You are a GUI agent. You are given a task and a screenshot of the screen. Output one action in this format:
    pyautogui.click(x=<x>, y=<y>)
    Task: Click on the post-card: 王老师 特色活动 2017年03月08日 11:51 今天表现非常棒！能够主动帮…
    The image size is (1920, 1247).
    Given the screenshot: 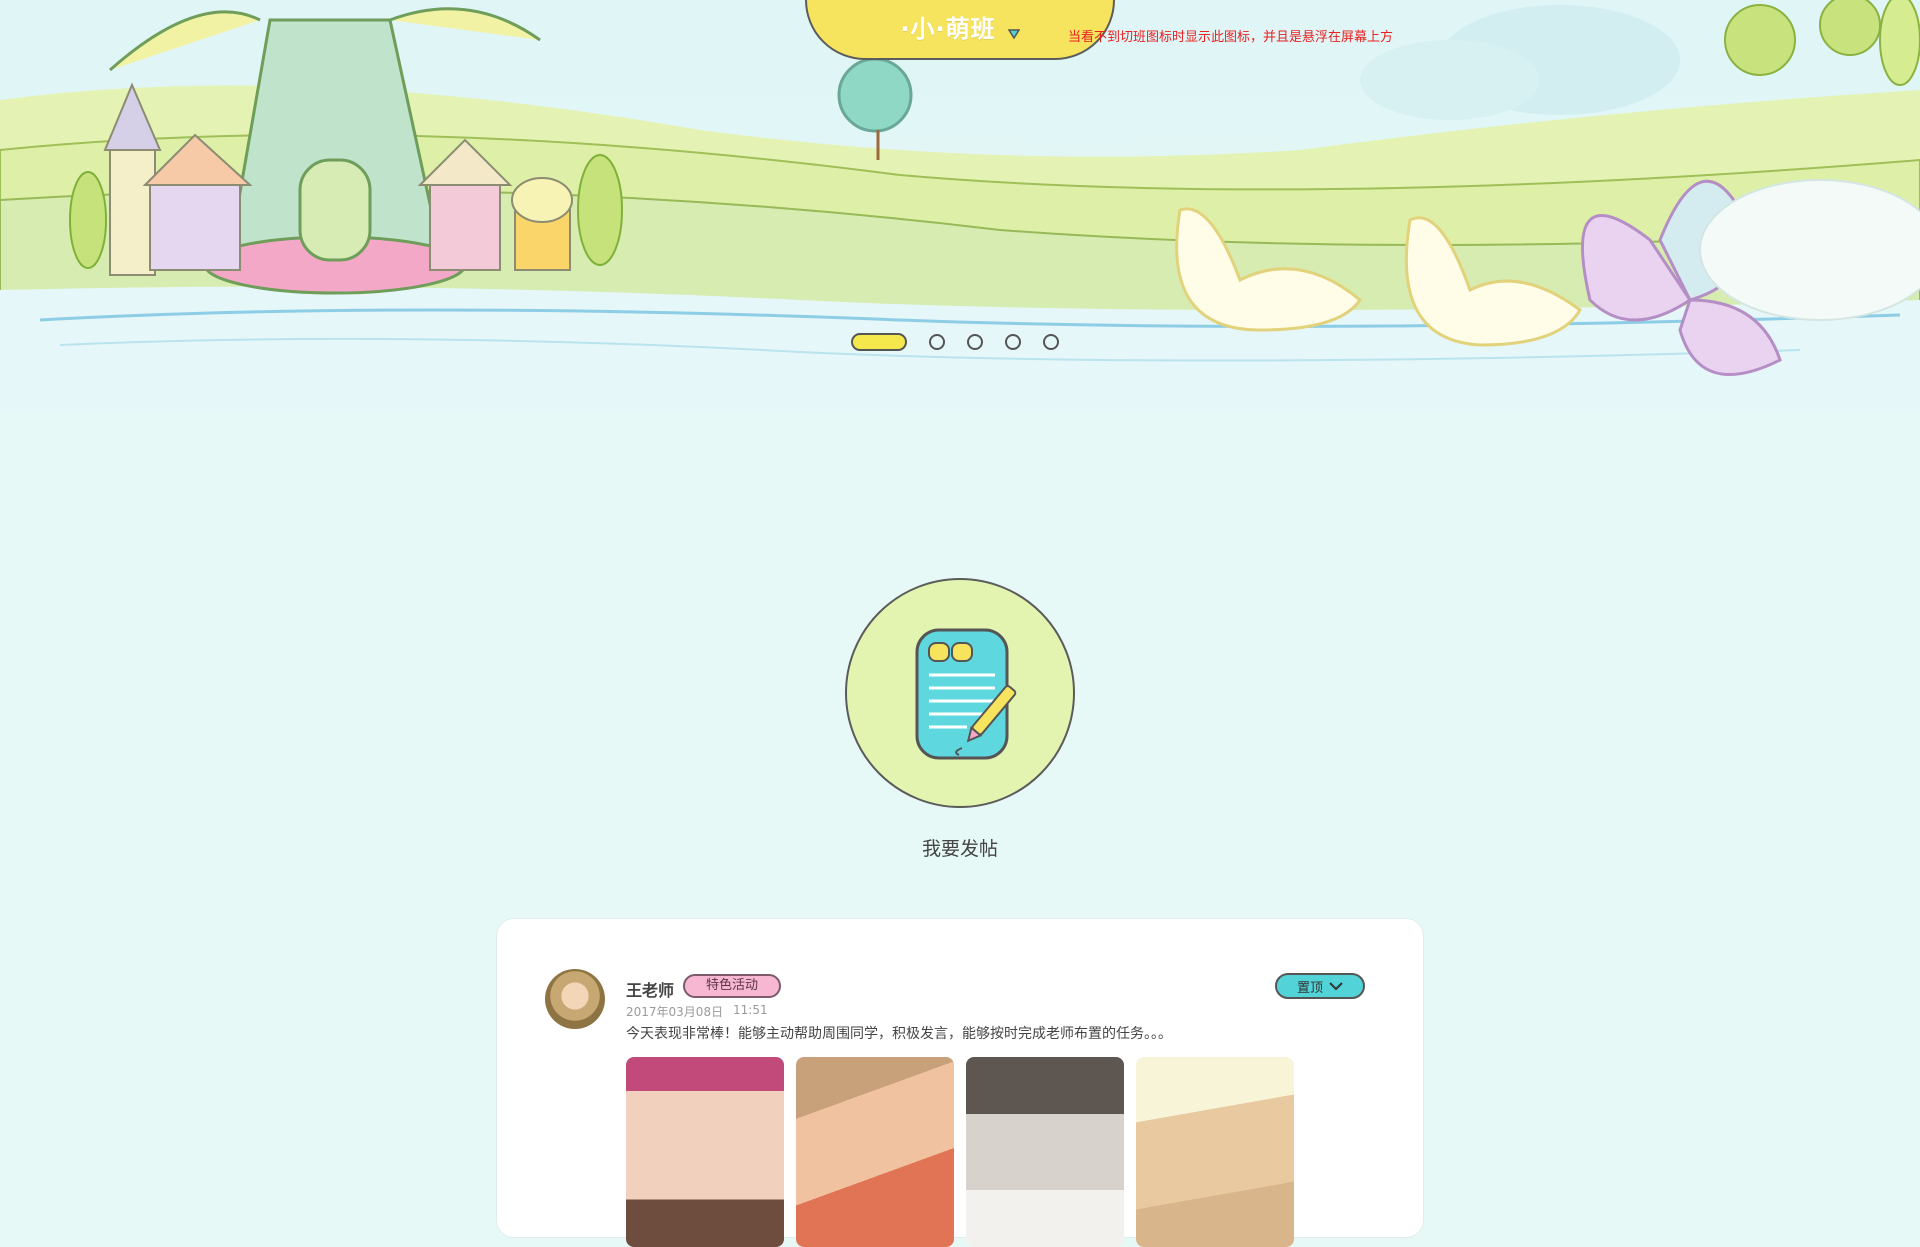 What is the action you would take?
    pyautogui.click(x=960, y=1082)
    